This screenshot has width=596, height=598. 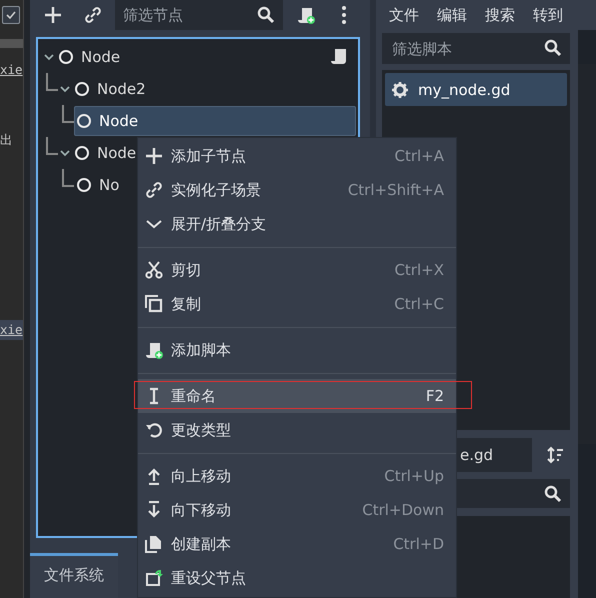 I want to click on menu-item: 文件, so click(x=404, y=15).